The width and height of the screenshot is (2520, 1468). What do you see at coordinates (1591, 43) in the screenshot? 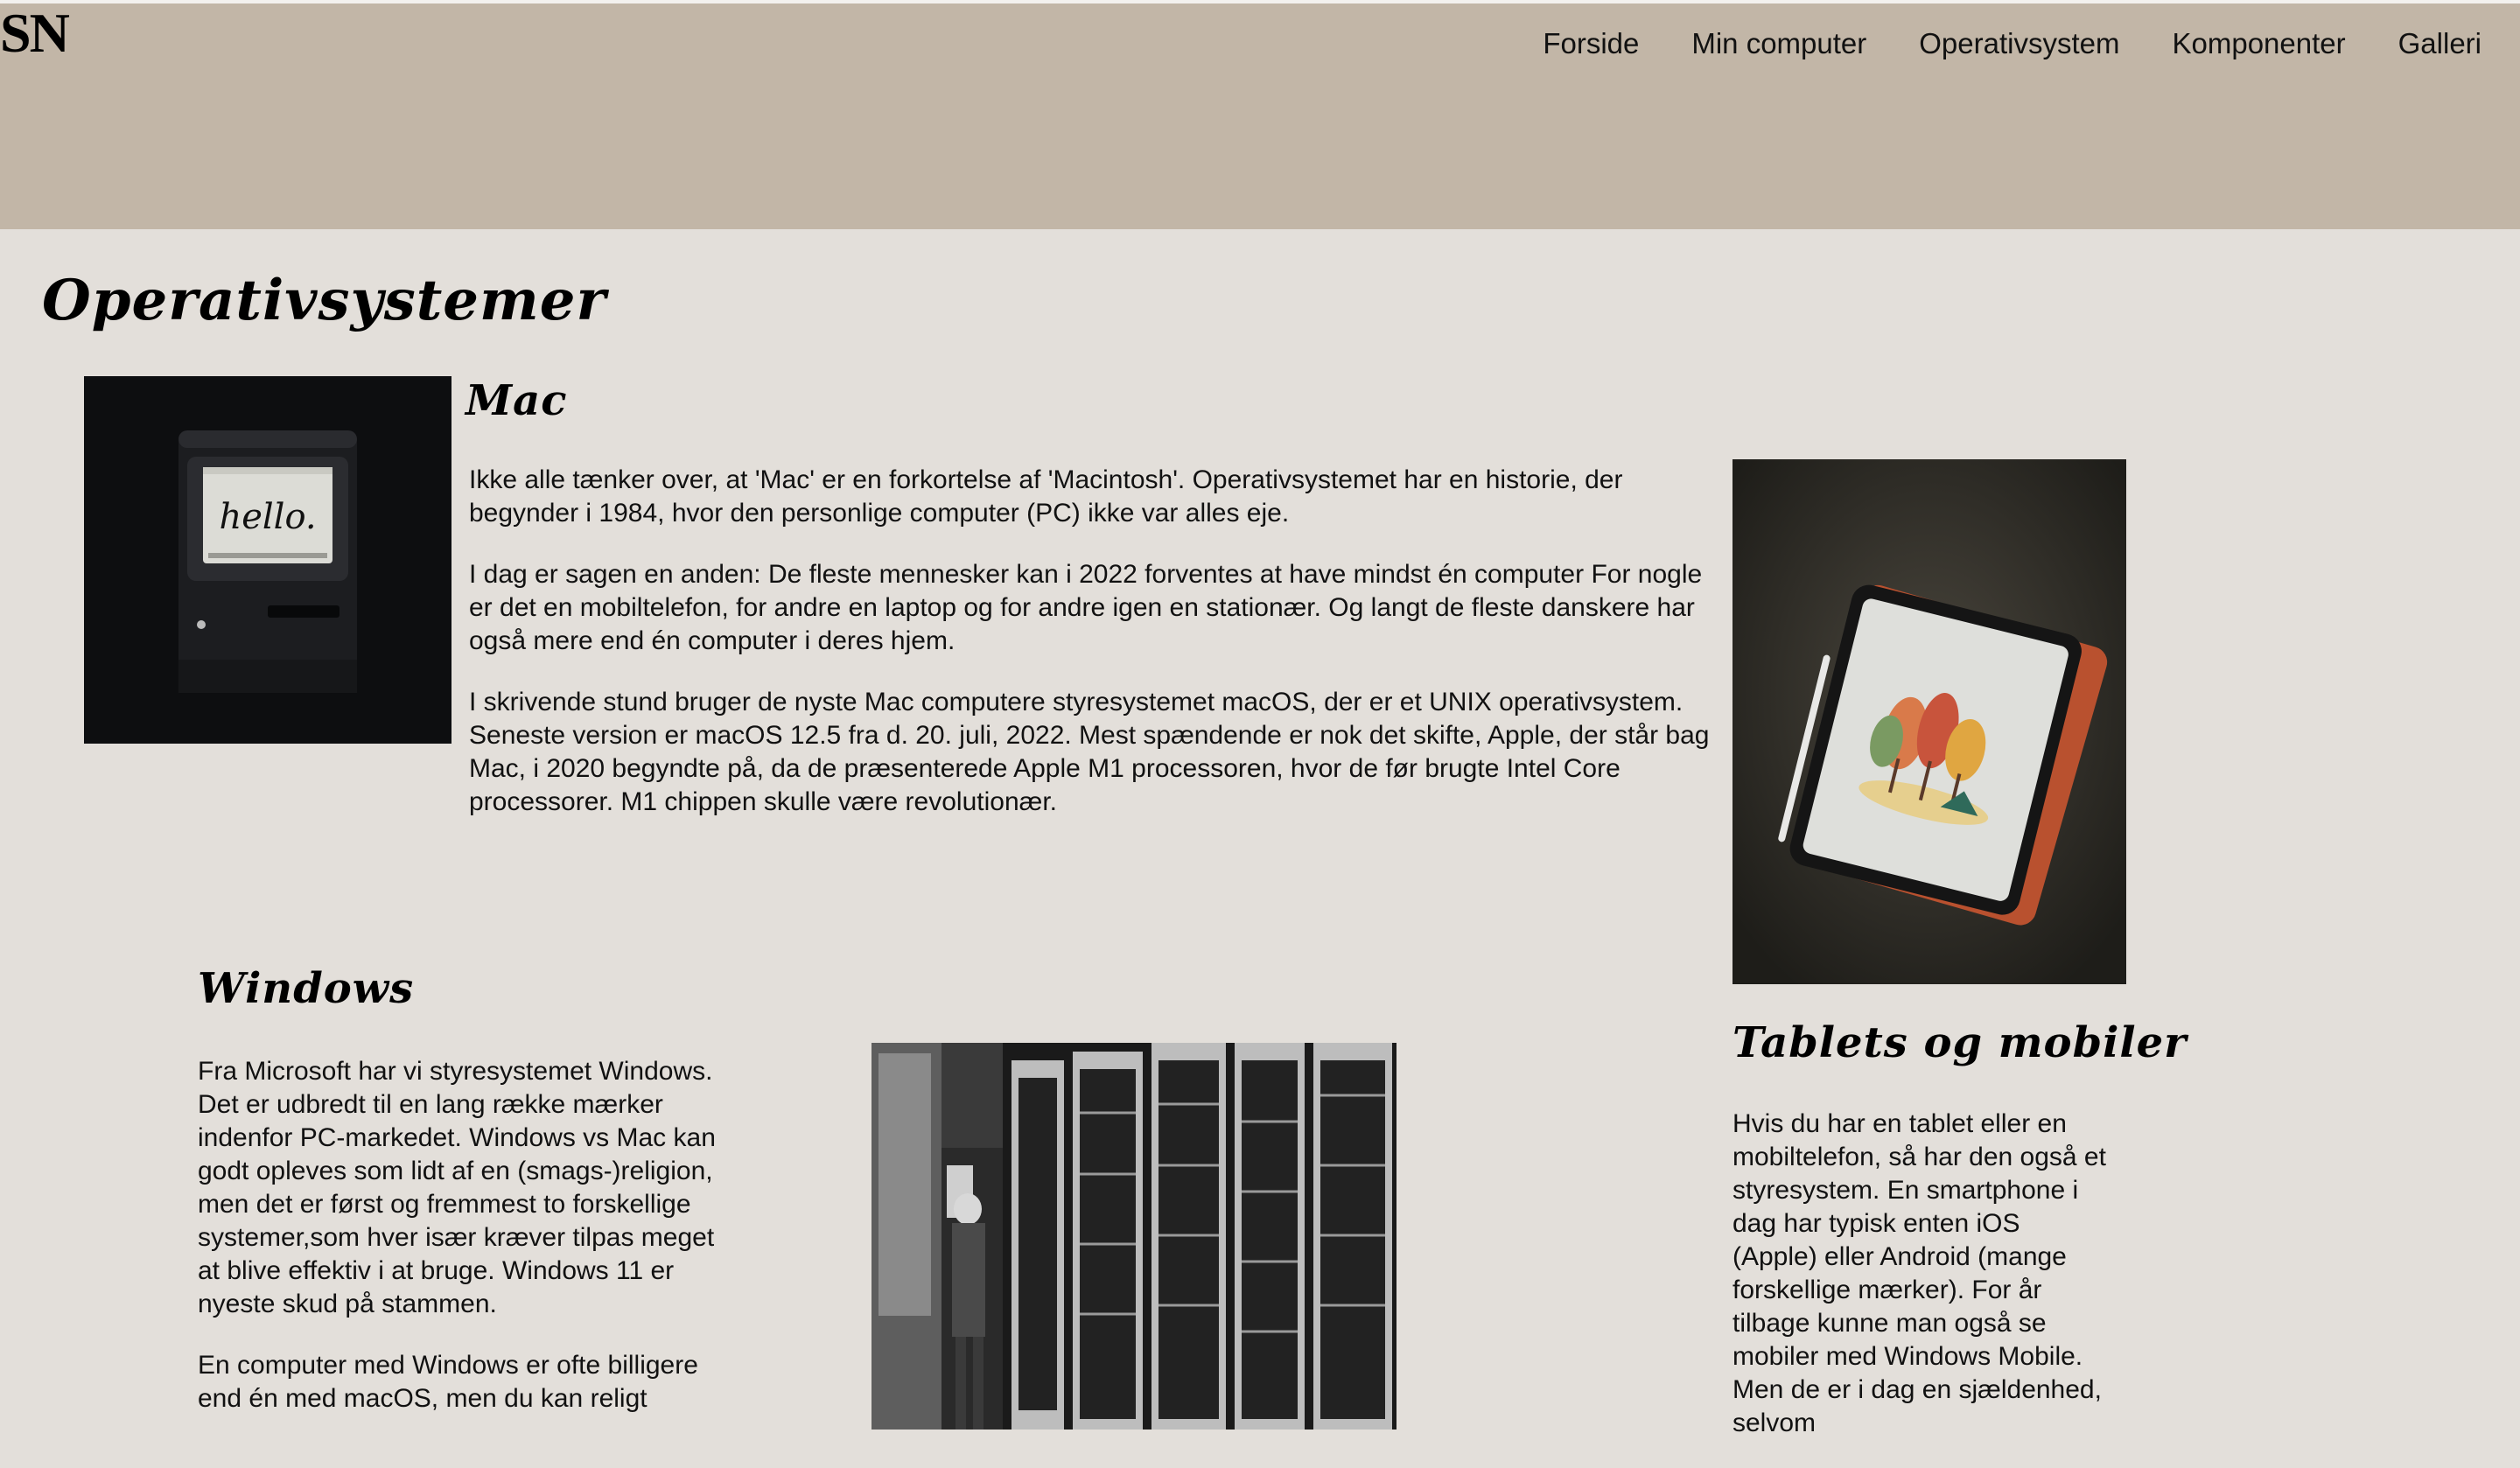
I see `nav-link-forside: Forside` at bounding box center [1591, 43].